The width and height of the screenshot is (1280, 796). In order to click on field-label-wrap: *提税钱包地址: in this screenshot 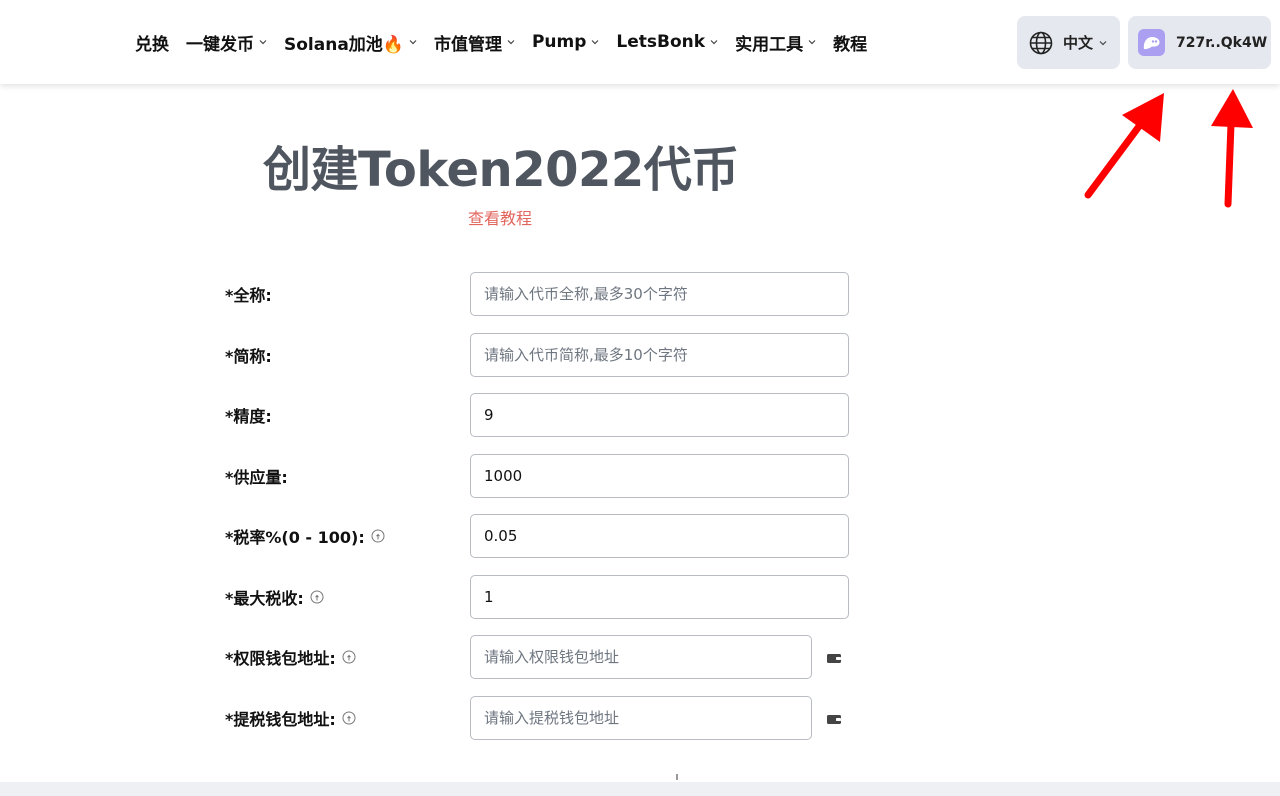, I will do `click(290, 718)`.